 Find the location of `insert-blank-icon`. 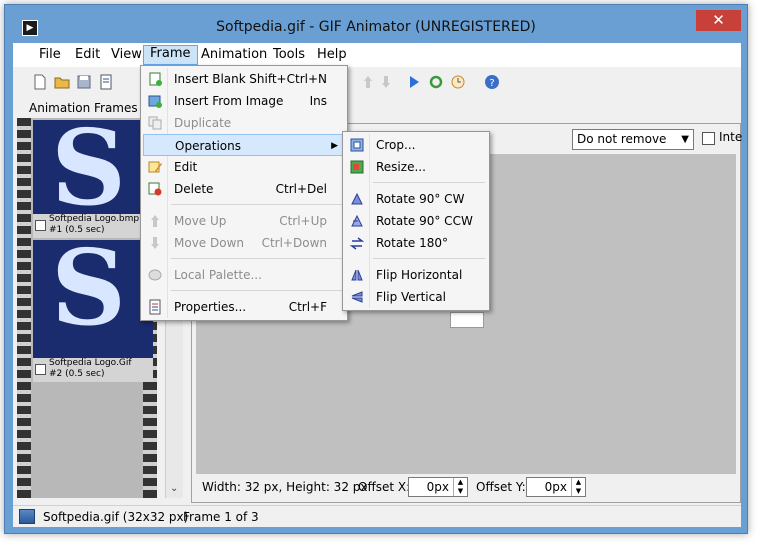

insert-blank-icon is located at coordinates (155, 79).